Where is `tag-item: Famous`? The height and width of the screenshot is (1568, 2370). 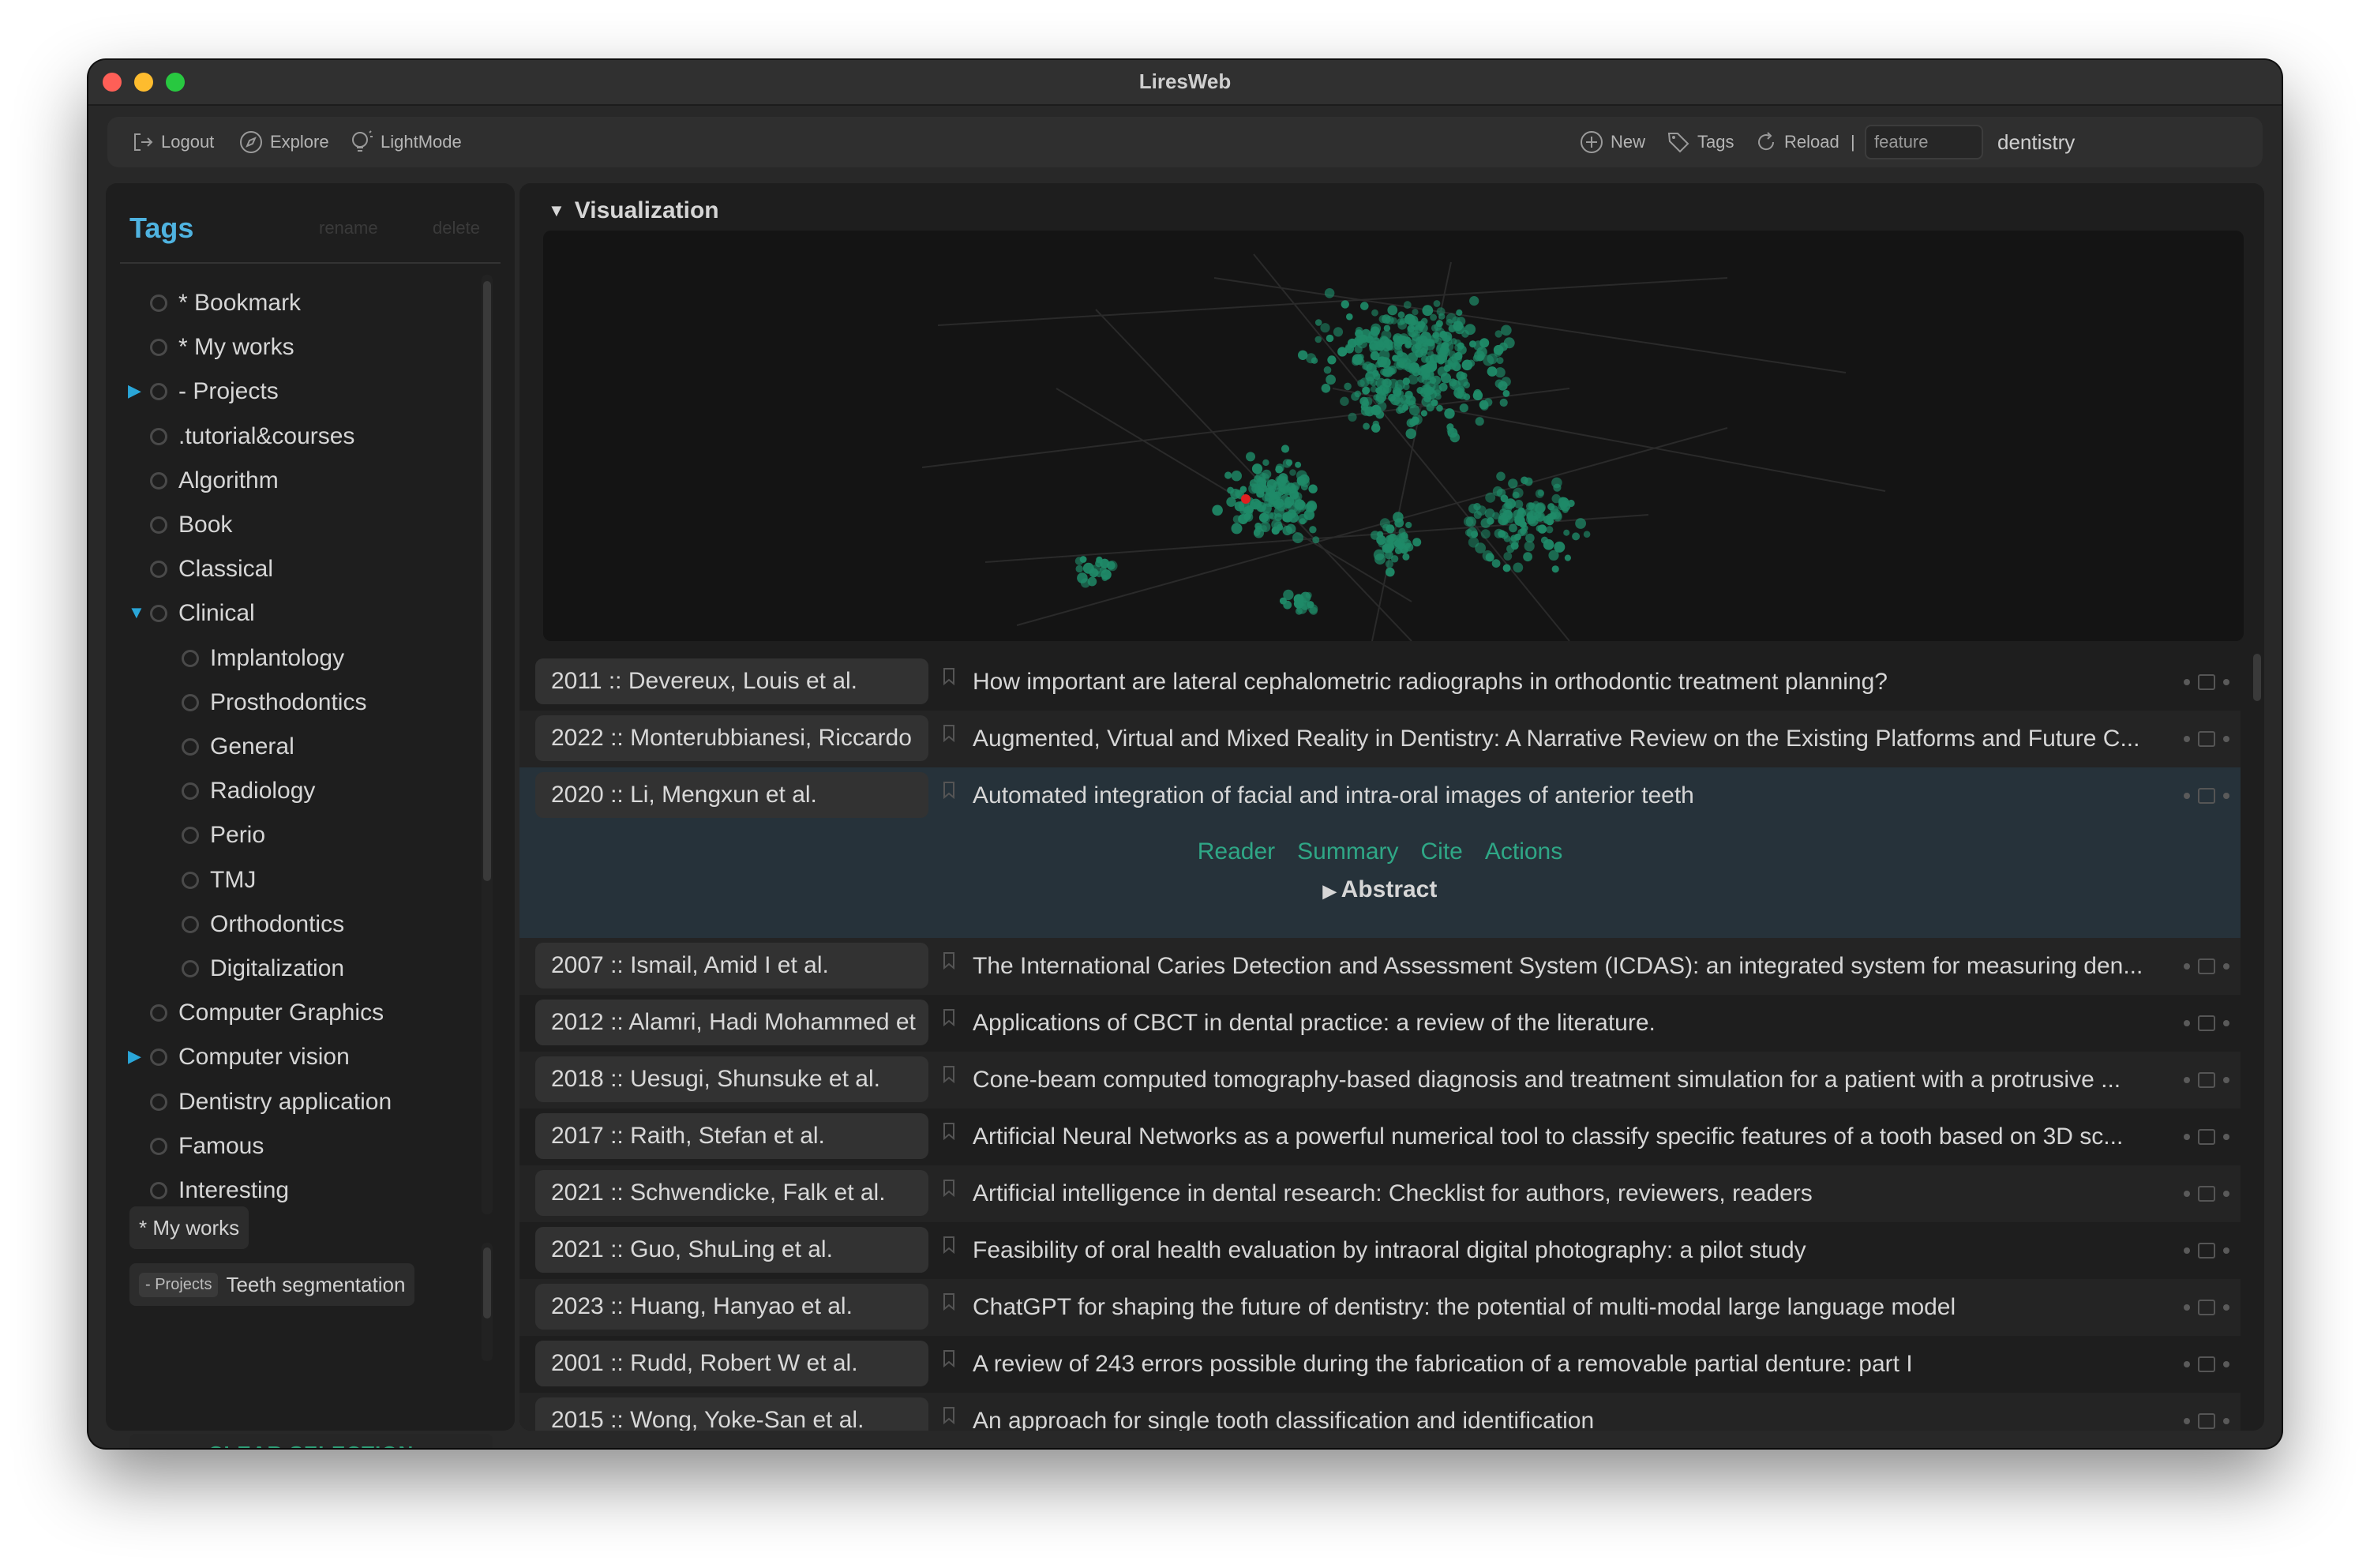 tag-item: Famous is located at coordinates (207, 1146).